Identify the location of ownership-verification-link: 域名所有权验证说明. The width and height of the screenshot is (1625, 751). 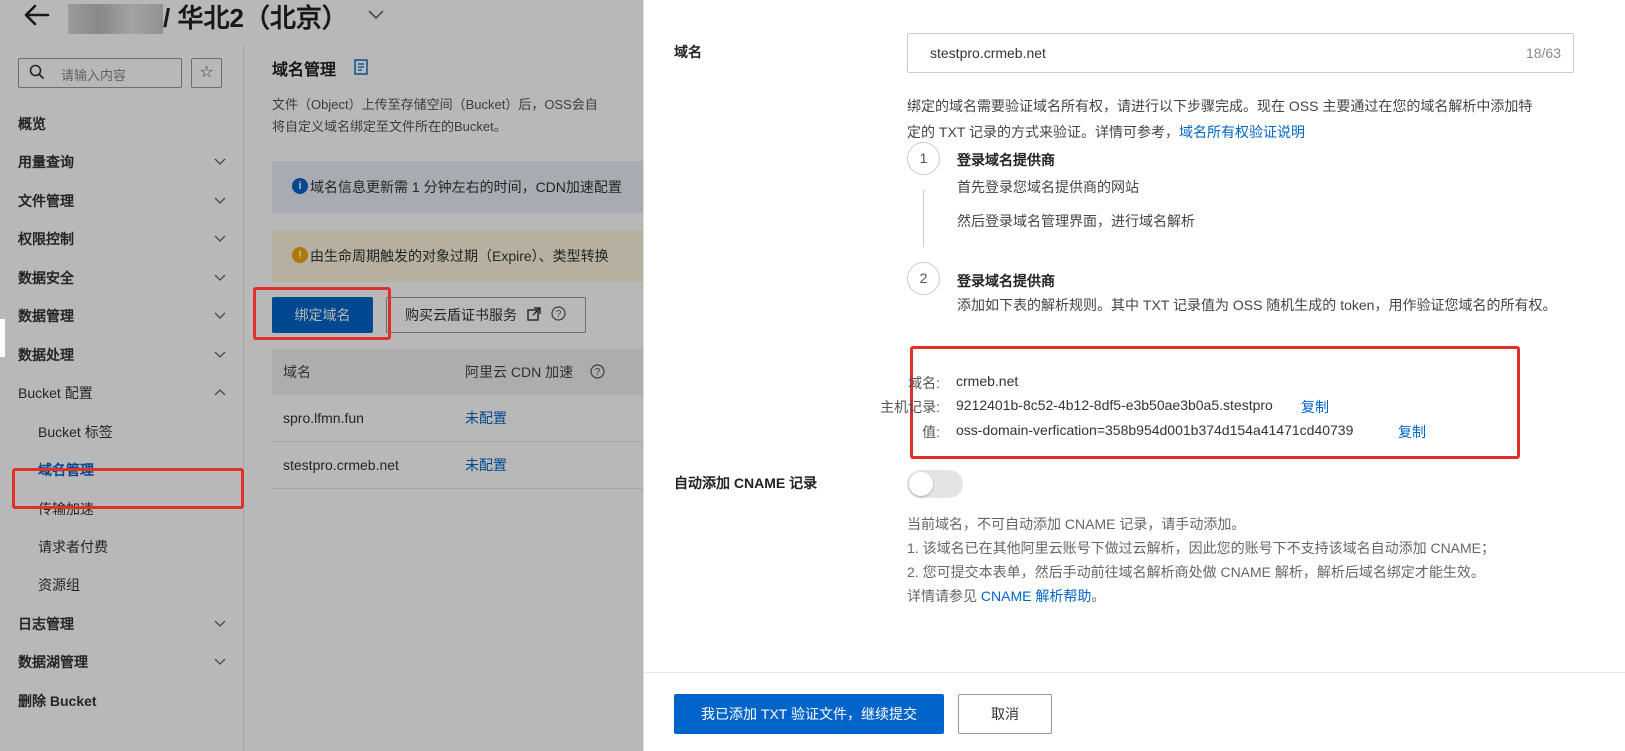
(1242, 132).